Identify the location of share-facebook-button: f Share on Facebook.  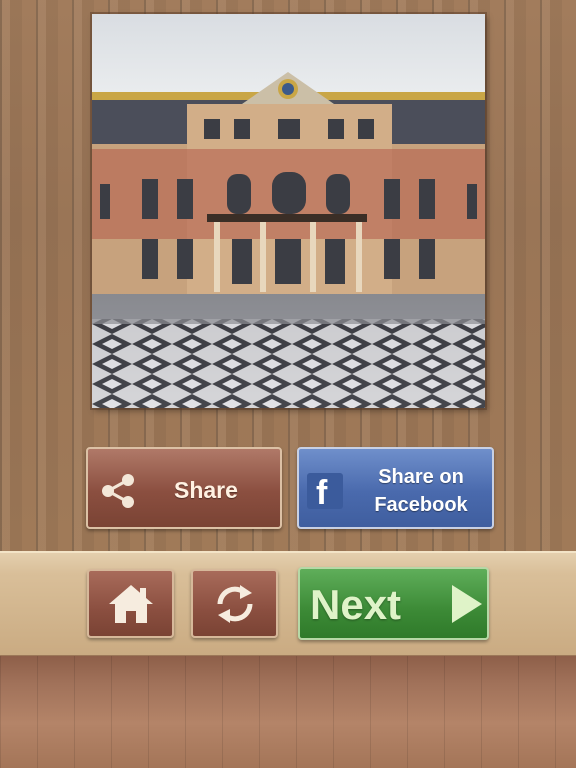
(395, 488).